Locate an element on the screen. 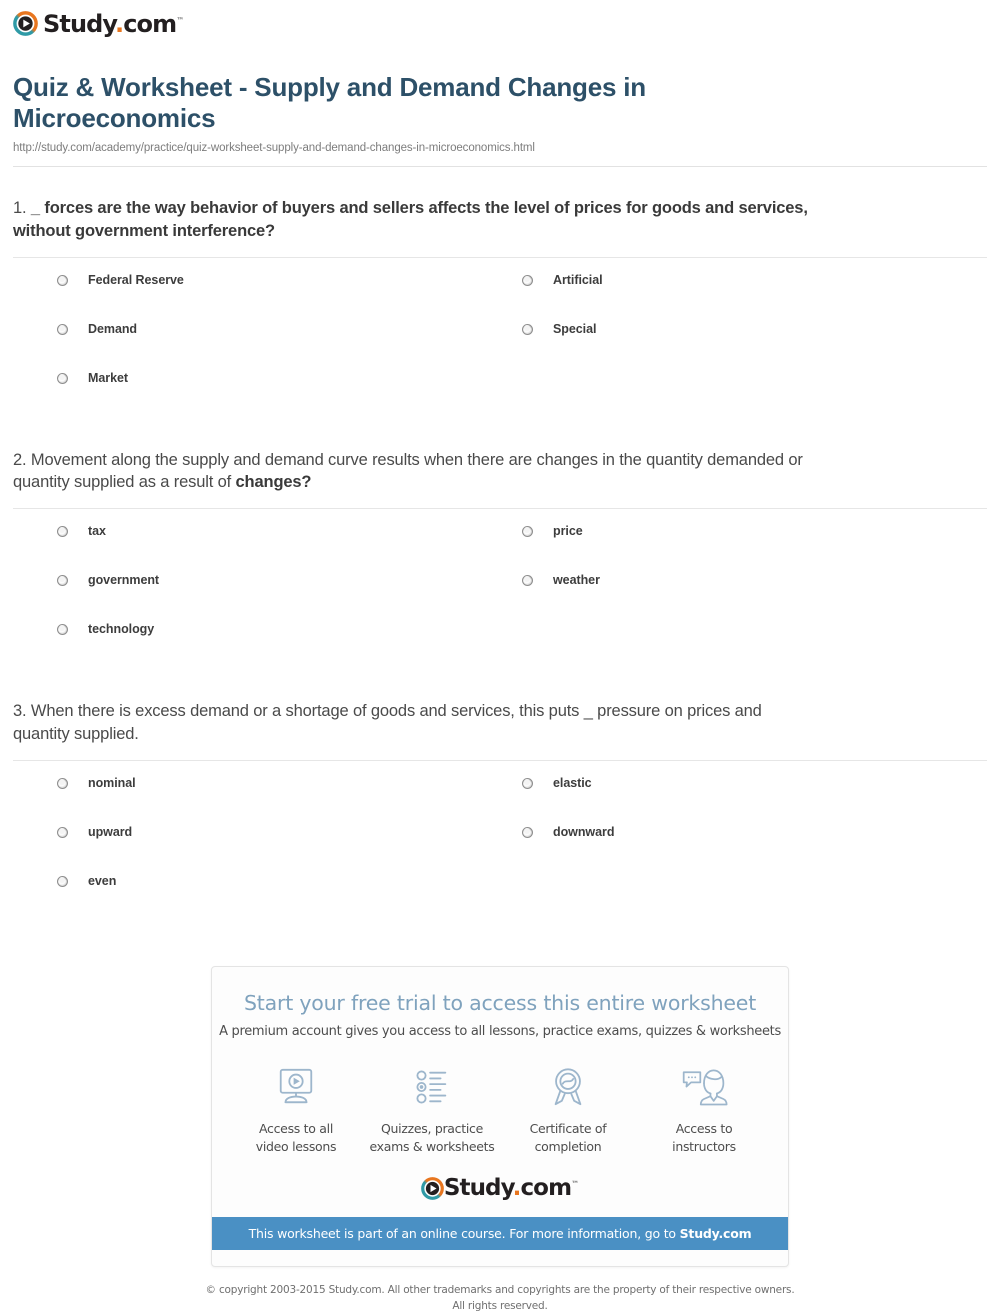 Image resolution: width=1000 pixels, height=1314 pixels. feature-label: Quizzes, practice exams & worksheets is located at coordinates (432, 1138).